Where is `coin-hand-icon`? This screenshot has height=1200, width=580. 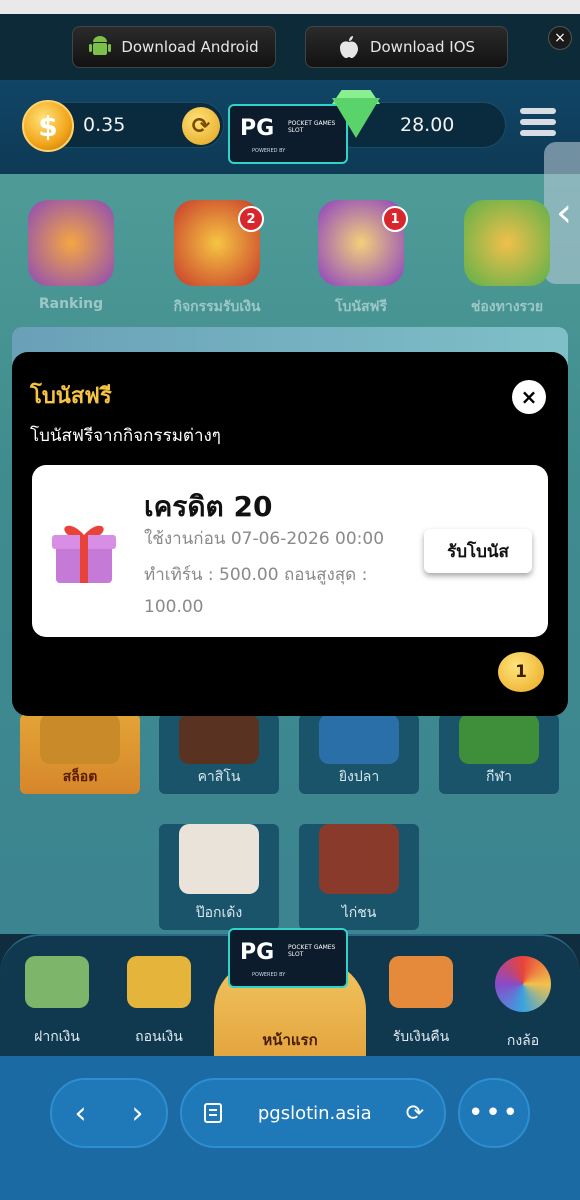 coin-hand-icon is located at coordinates (507, 243).